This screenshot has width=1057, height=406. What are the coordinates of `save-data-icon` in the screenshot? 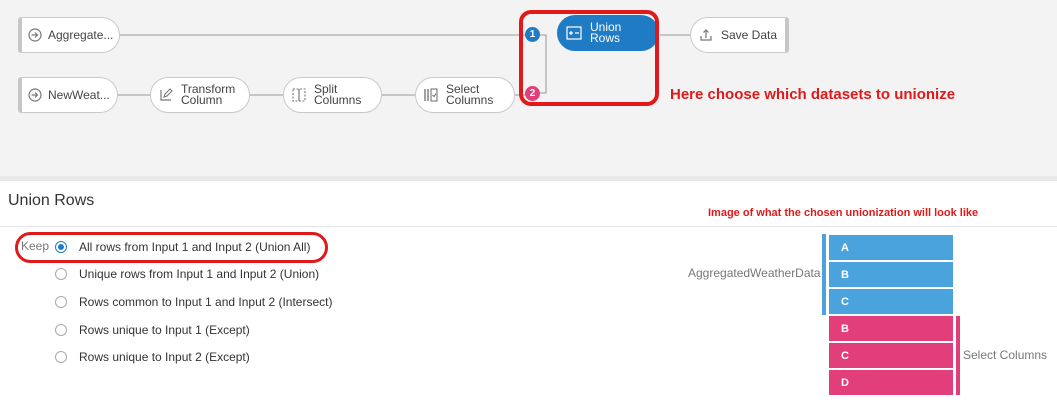 It's located at (706, 35).